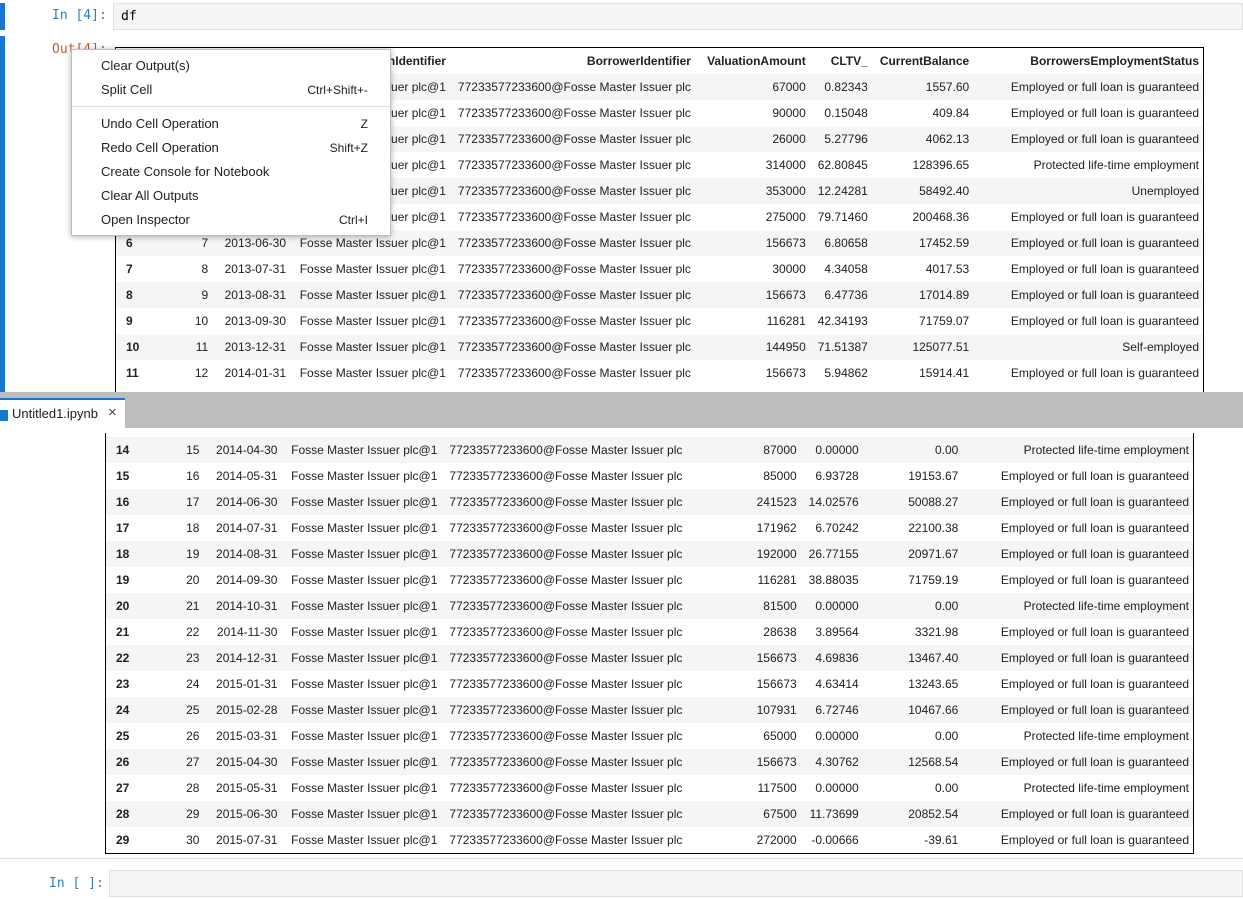  What do you see at coordinates (780, 632) in the screenshot?
I see `valuation-amount-cell: 28638` at bounding box center [780, 632].